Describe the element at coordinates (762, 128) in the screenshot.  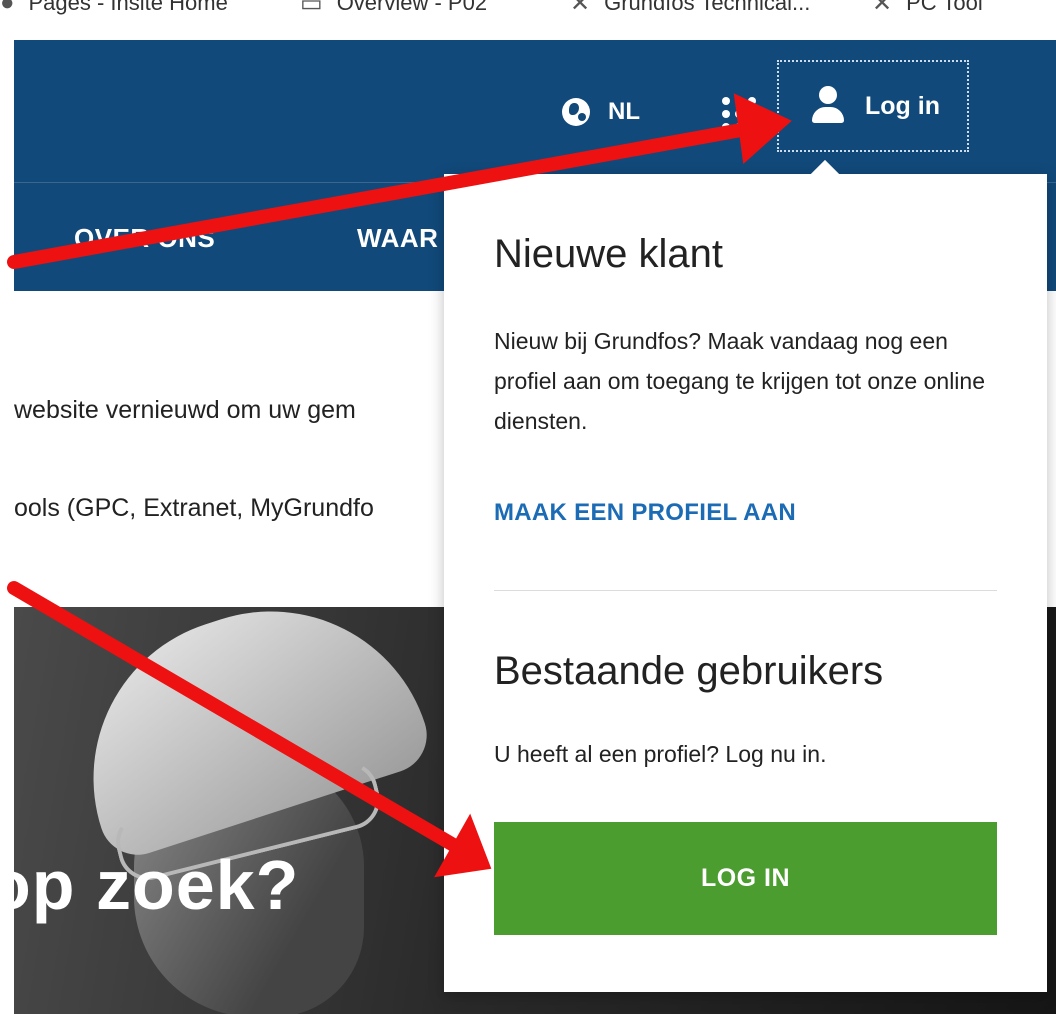
I see `arrowhead-login-menu` at that location.